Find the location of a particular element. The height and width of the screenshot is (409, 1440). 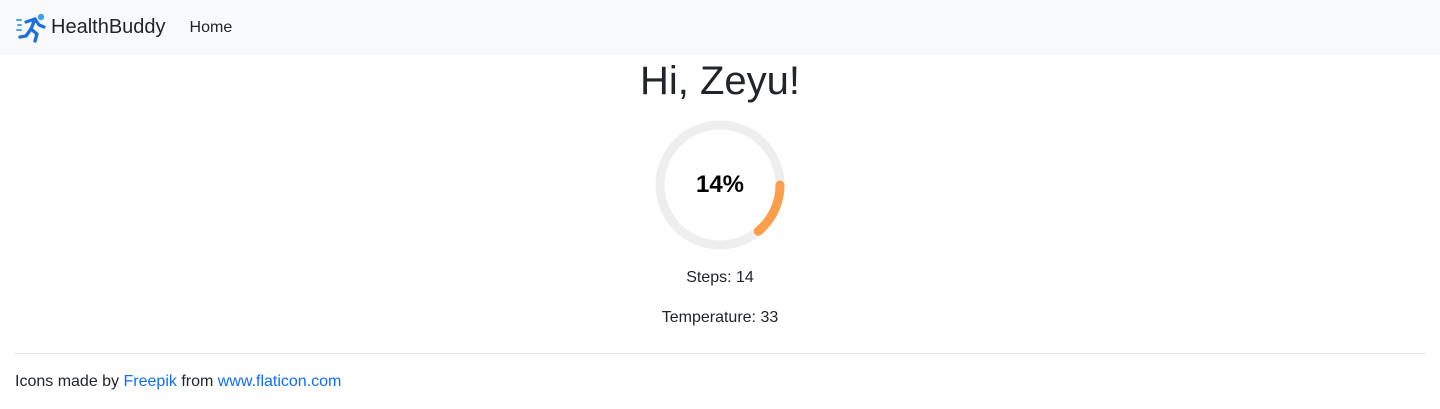

brand-name: HealthBuddy is located at coordinates (108, 27).